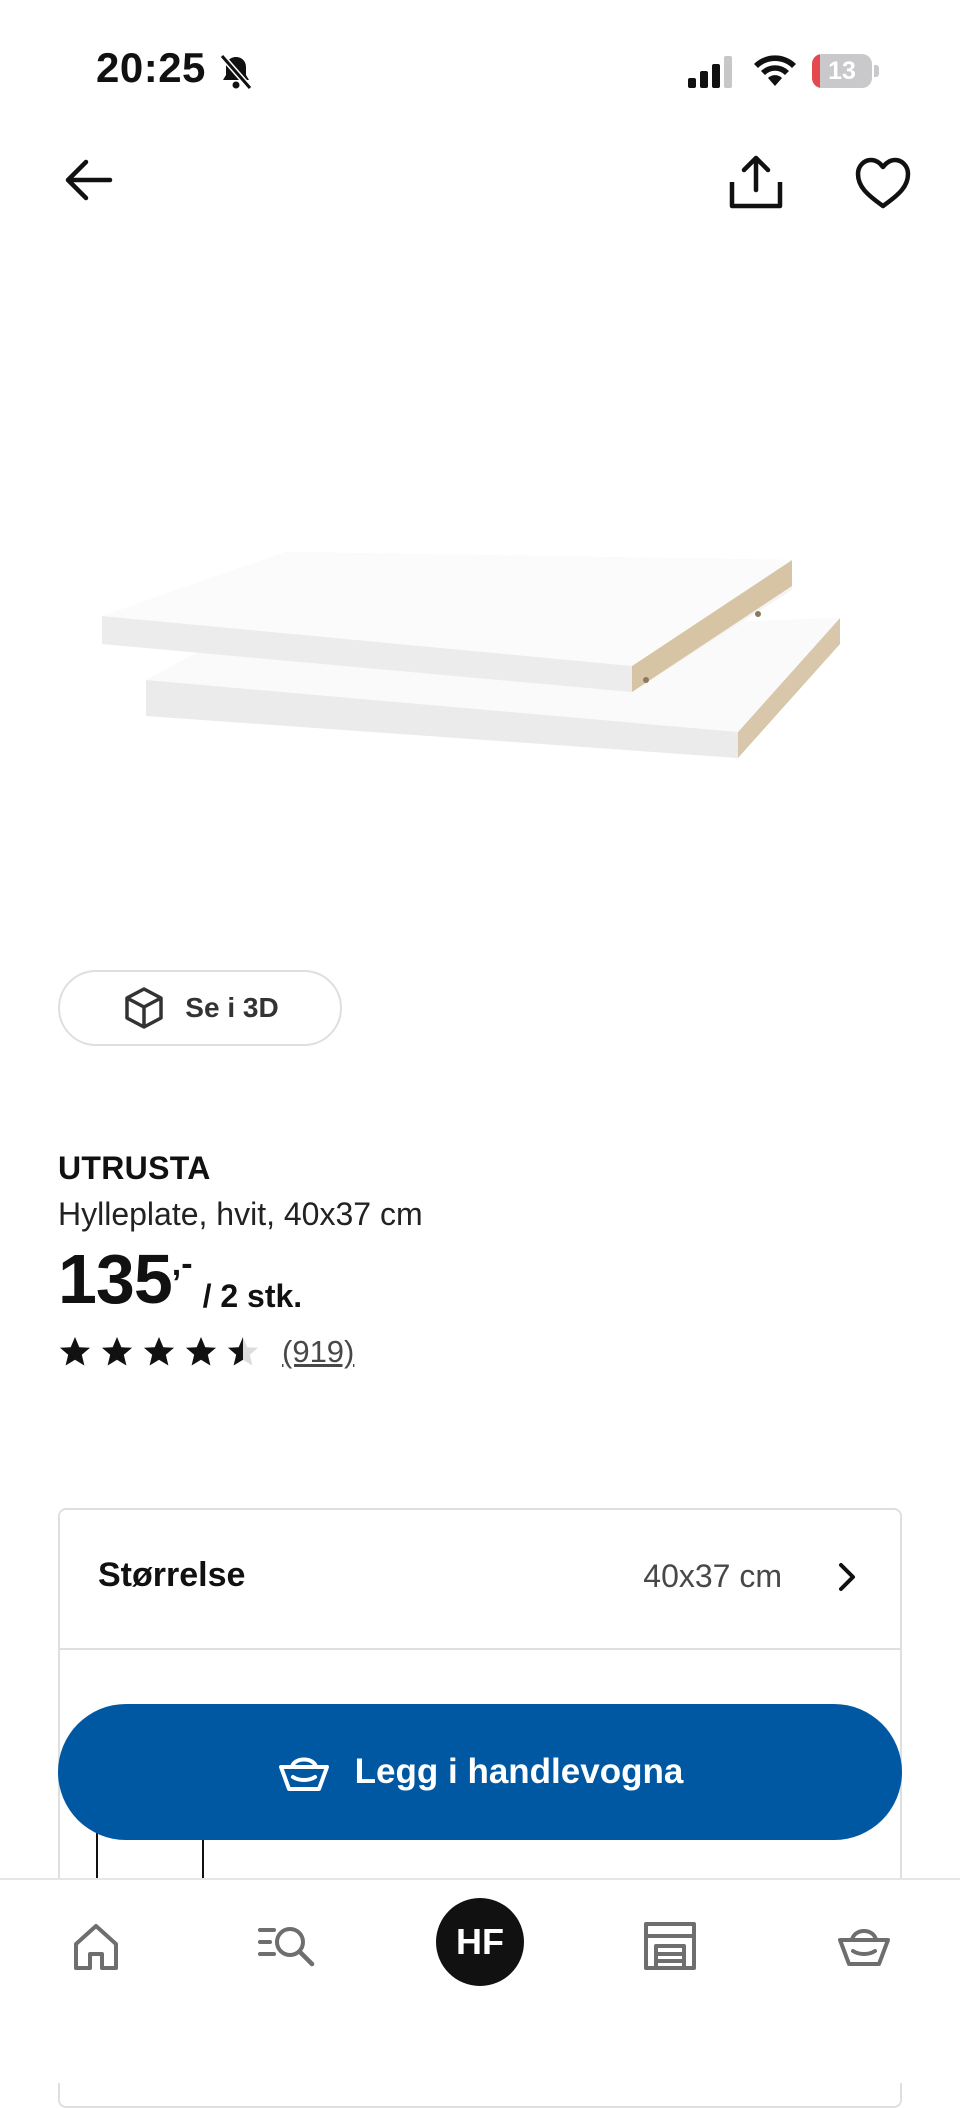  What do you see at coordinates (842, 71) in the screenshot?
I see `battery-level: 13` at bounding box center [842, 71].